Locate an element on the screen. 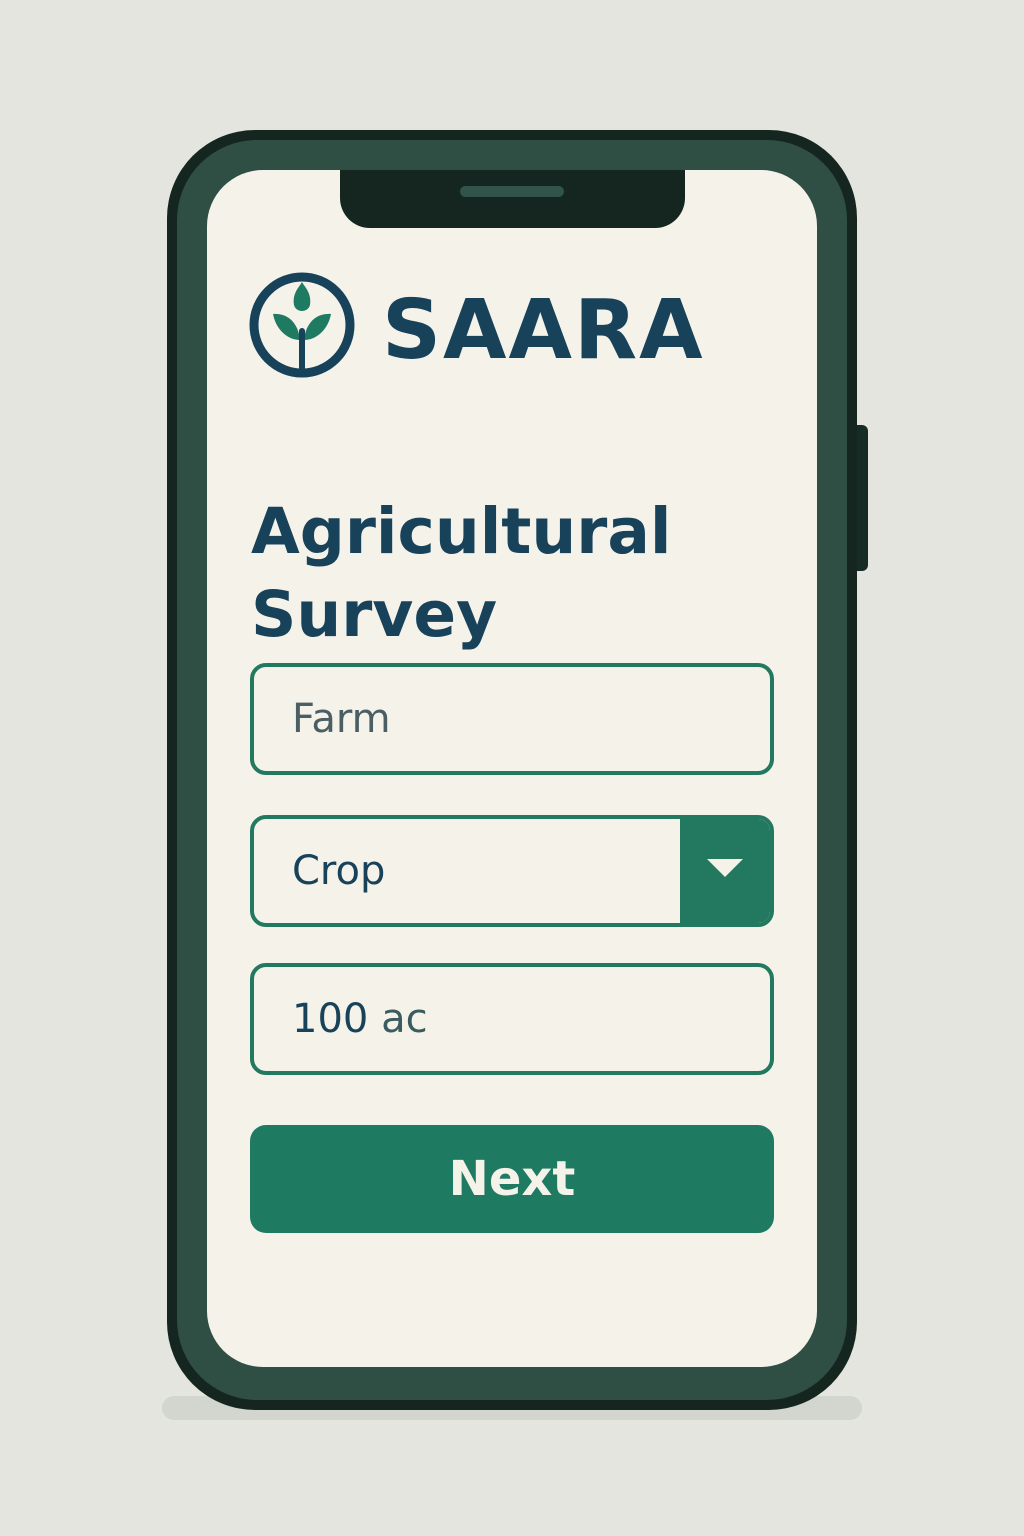 The width and height of the screenshot is (1024, 1536). acreage-value: 100 ac is located at coordinates (360, 1019).